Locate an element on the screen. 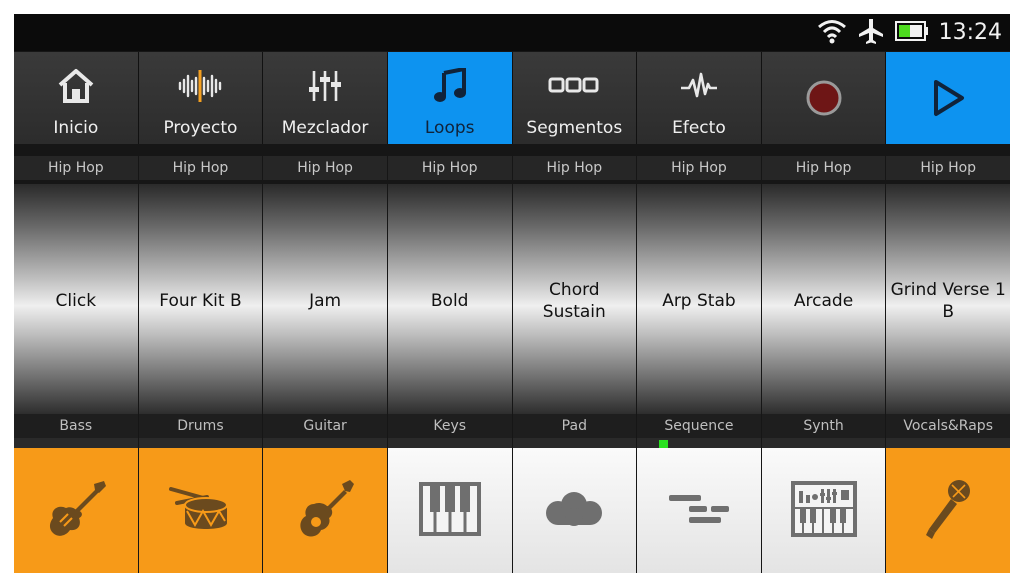 This screenshot has height=585, width=1024. instrument-label: Sequence is located at coordinates (699, 426).